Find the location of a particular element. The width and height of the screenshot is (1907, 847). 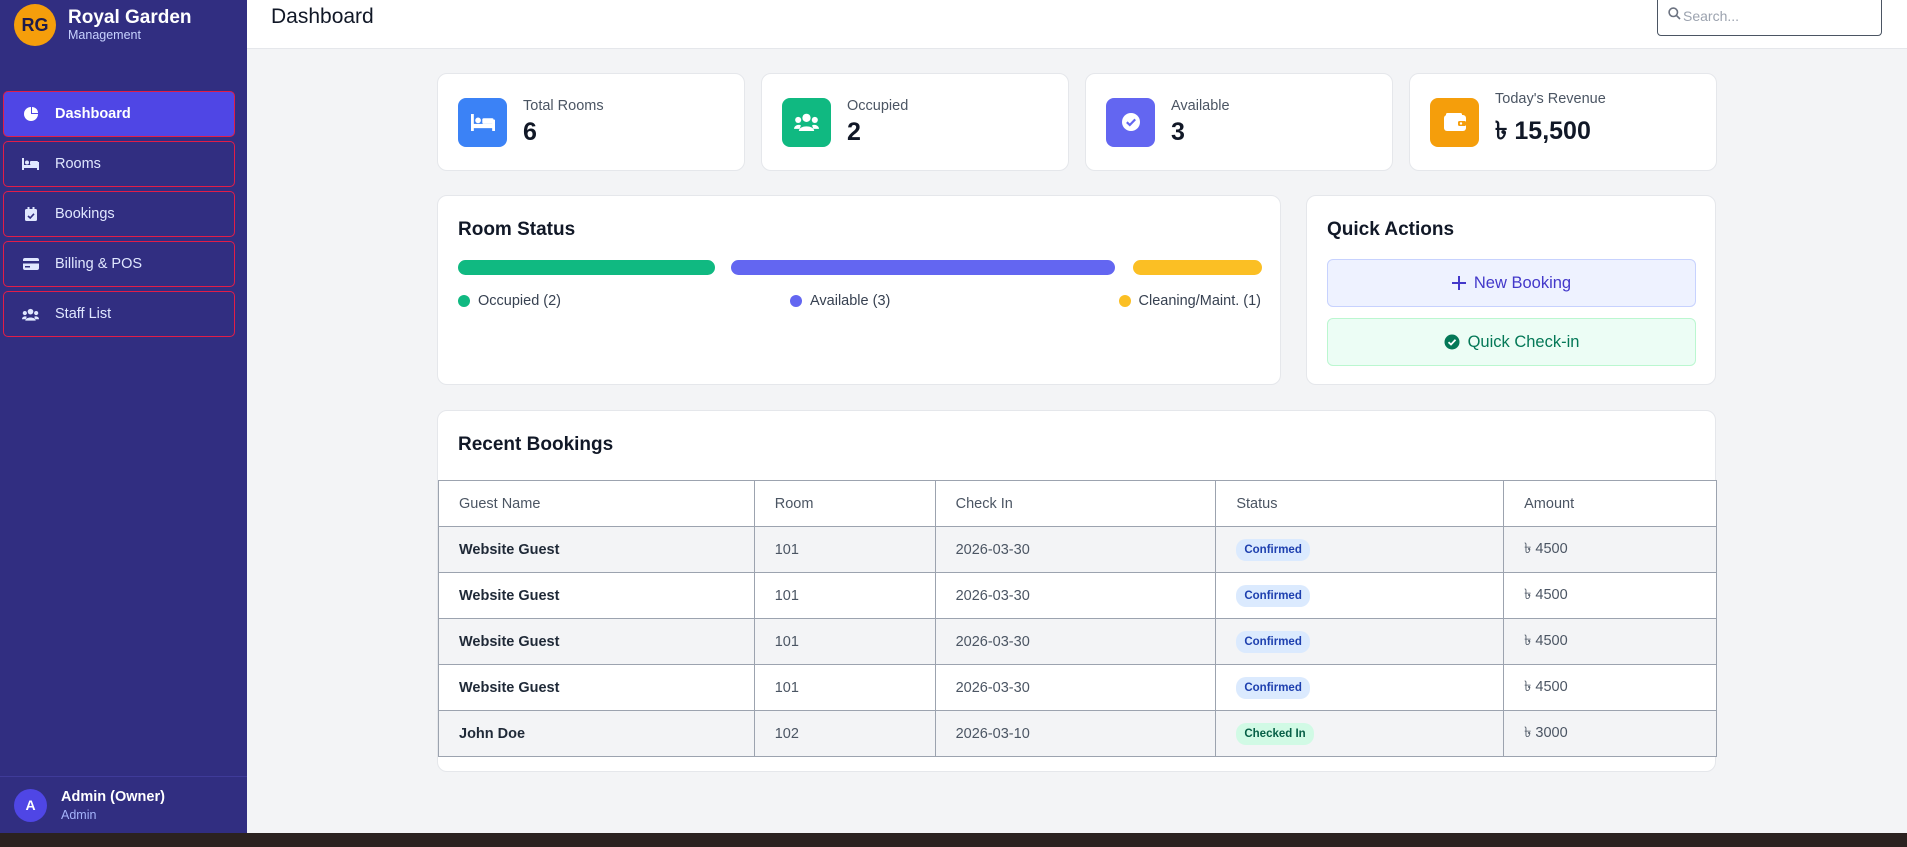

quick-actions-title: Quick Actions is located at coordinates (1391, 229).